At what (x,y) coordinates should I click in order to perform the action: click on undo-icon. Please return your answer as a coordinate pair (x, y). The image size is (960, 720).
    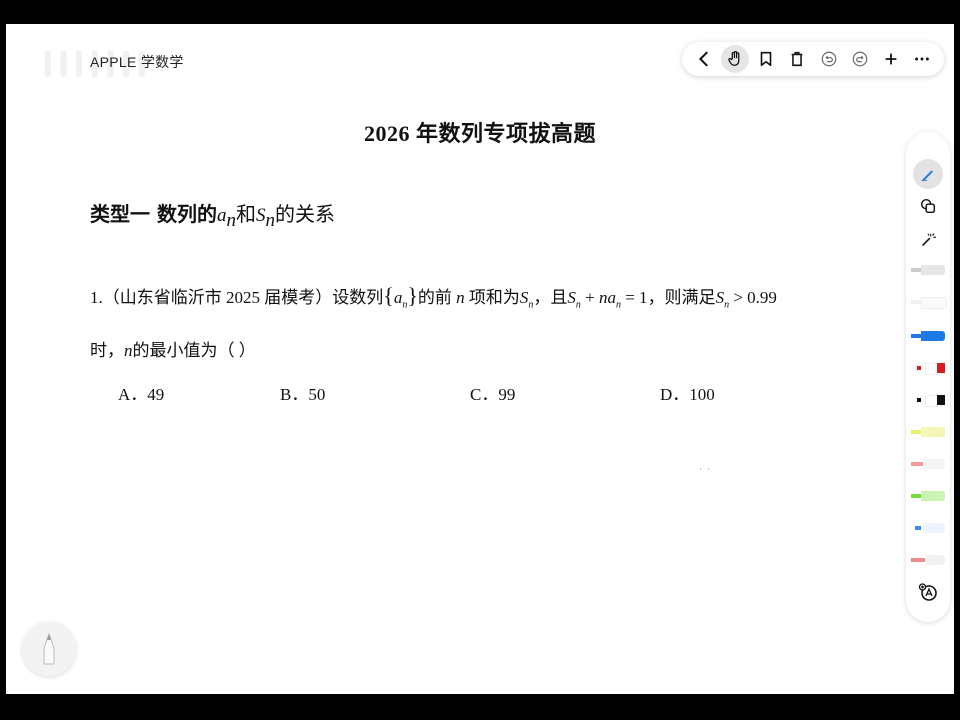
    Looking at the image, I should click on (828, 59).